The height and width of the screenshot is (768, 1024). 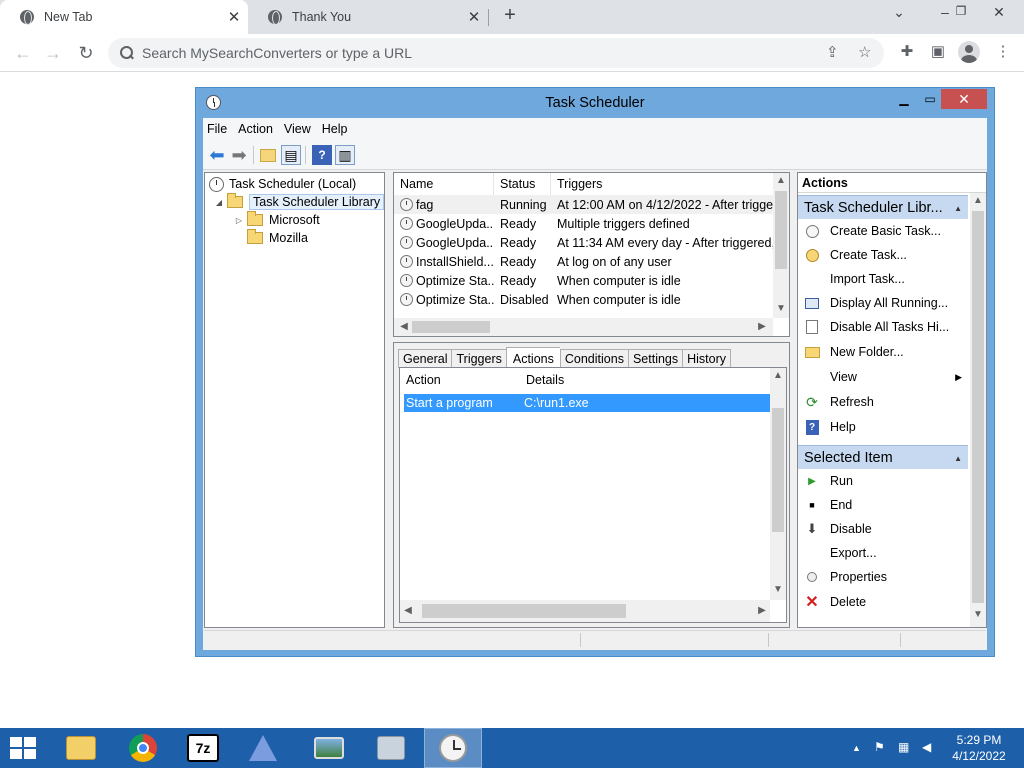 What do you see at coordinates (545, 380) in the screenshot?
I see `column-header-details: Details` at bounding box center [545, 380].